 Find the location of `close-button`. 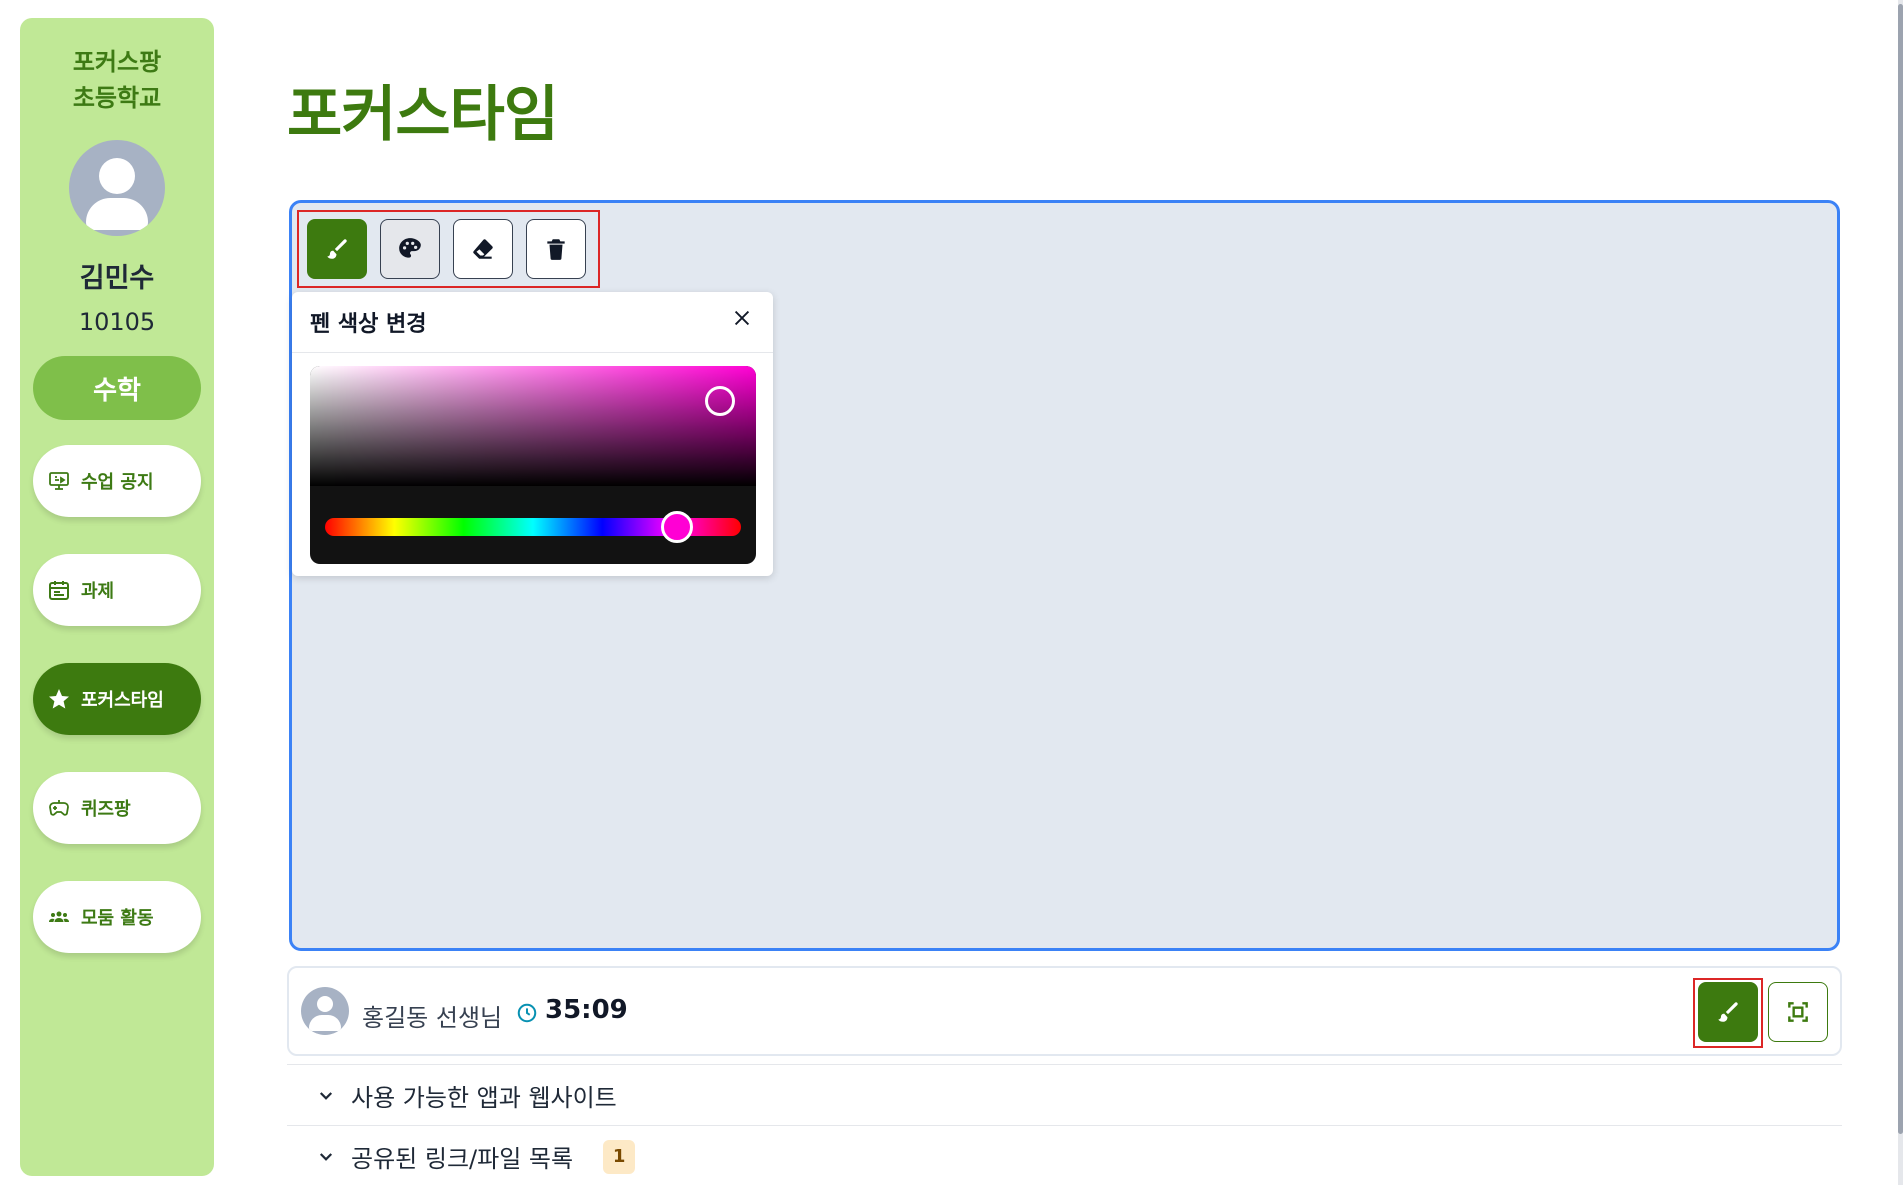

close-button is located at coordinates (742, 318).